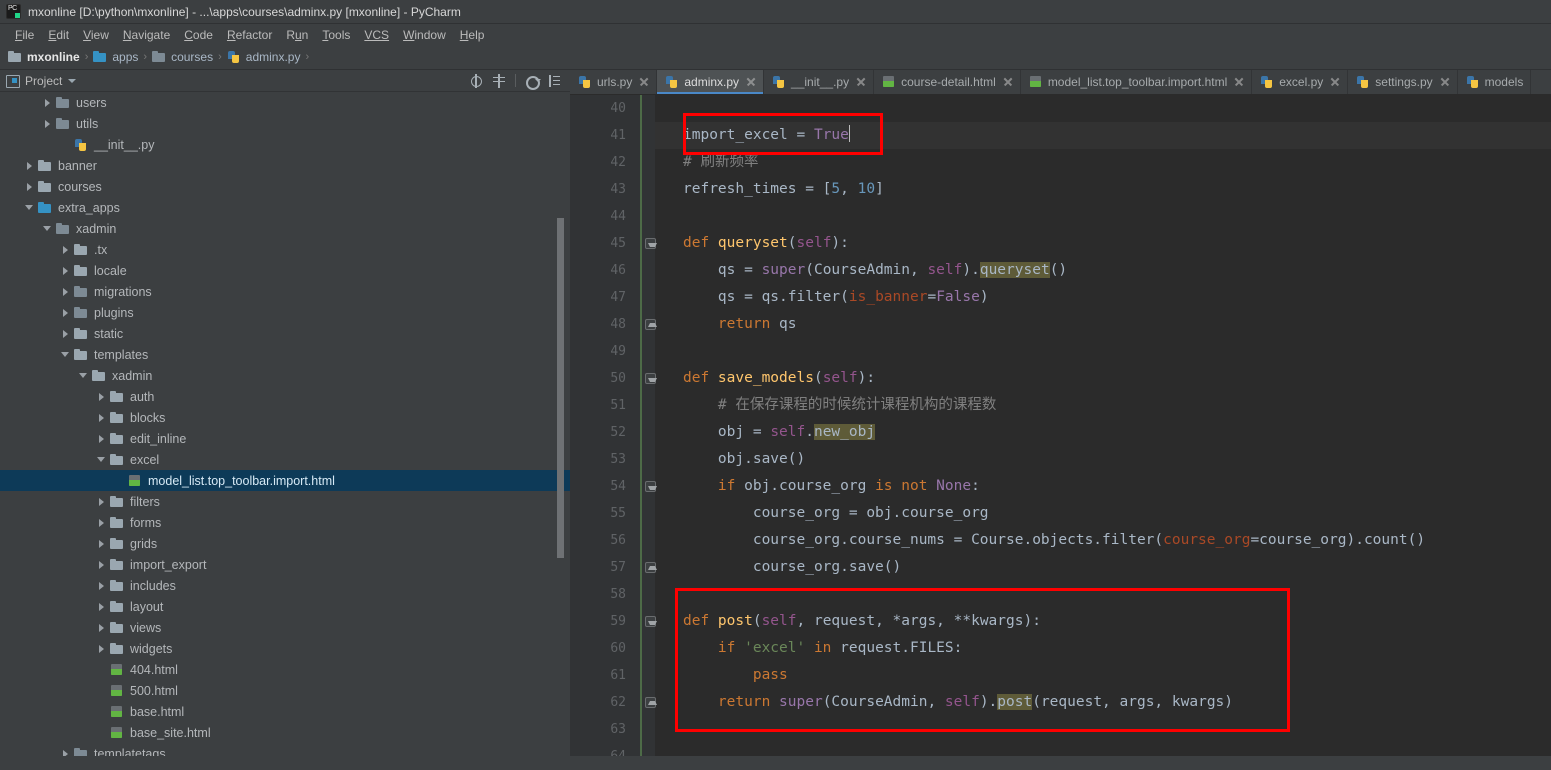  I want to click on tree-item: excel, so click(285, 459).